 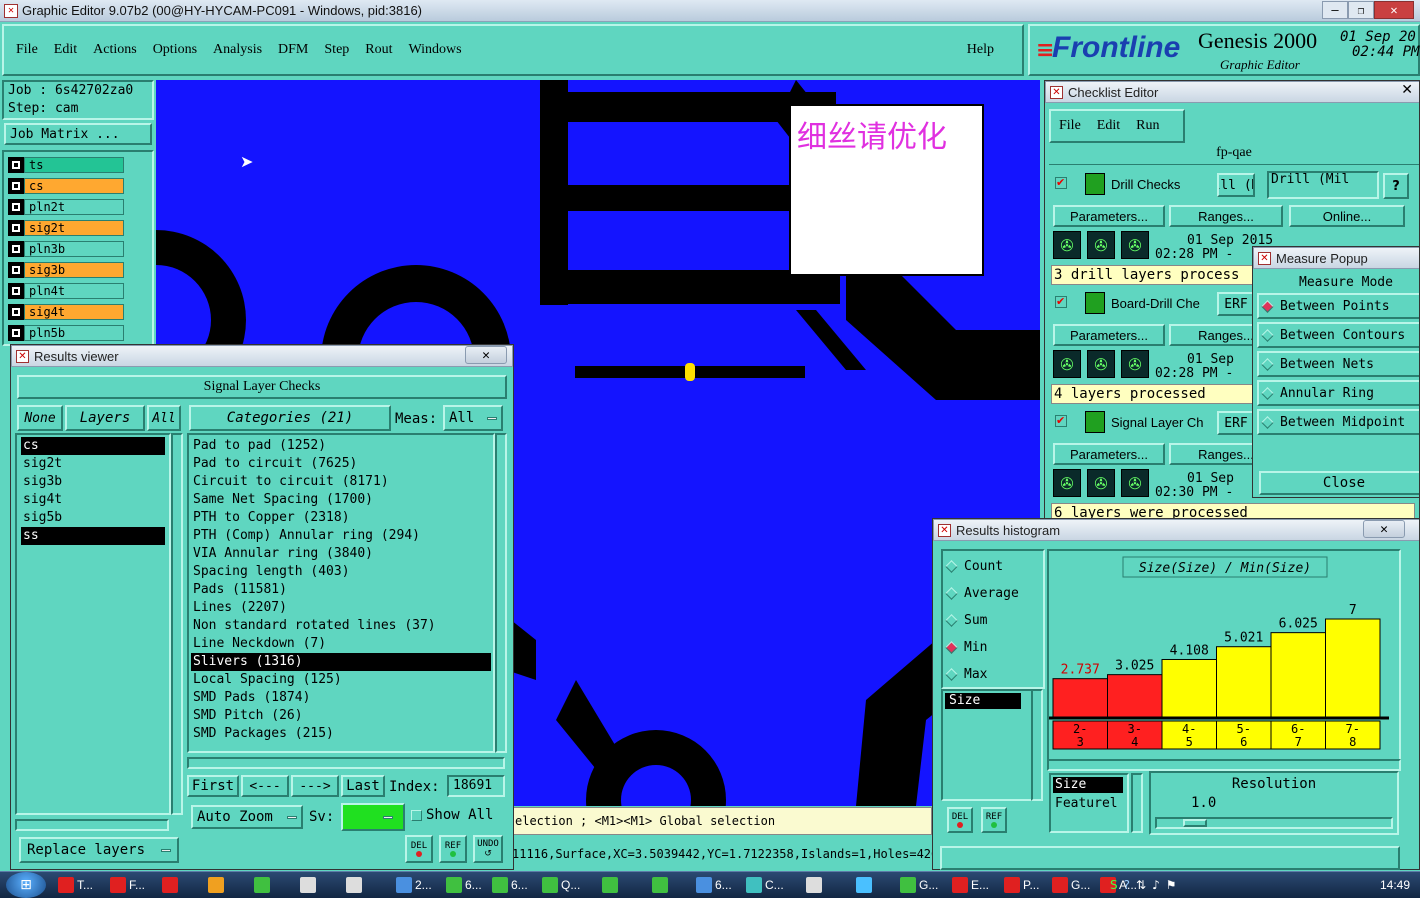 What do you see at coordinates (987, 745) in the screenshot?
I see `histogram-size-list: Size` at bounding box center [987, 745].